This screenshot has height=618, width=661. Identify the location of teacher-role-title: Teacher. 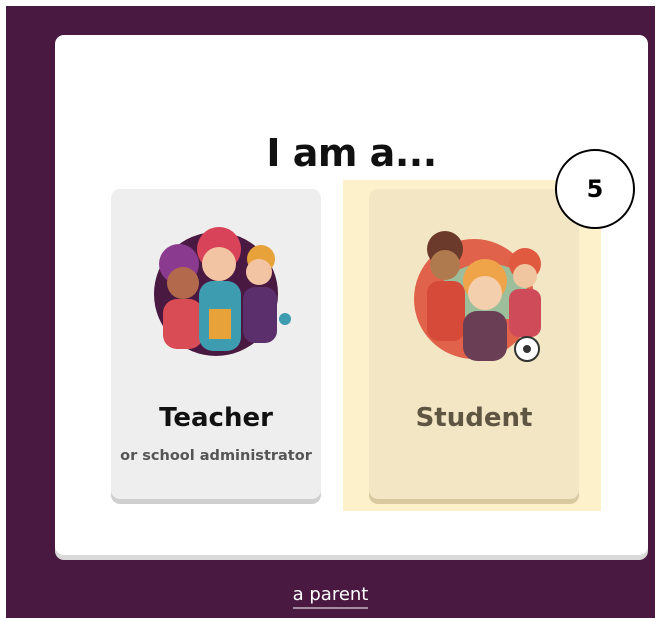
(216, 418).